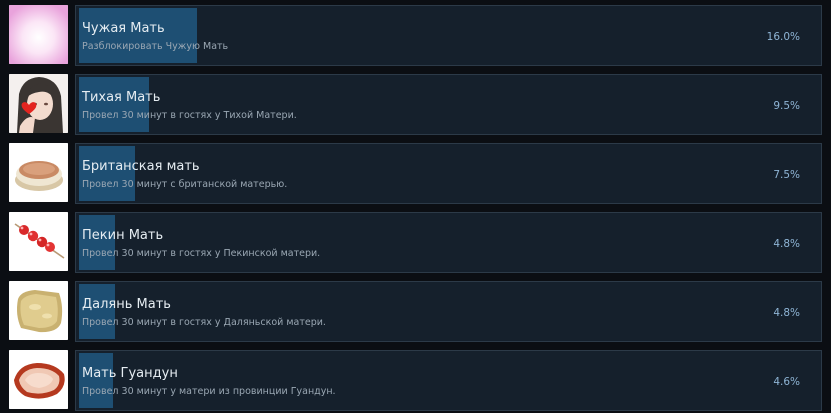 This screenshot has height=413, width=831. I want to click on pastry-icon, so click(38, 310).